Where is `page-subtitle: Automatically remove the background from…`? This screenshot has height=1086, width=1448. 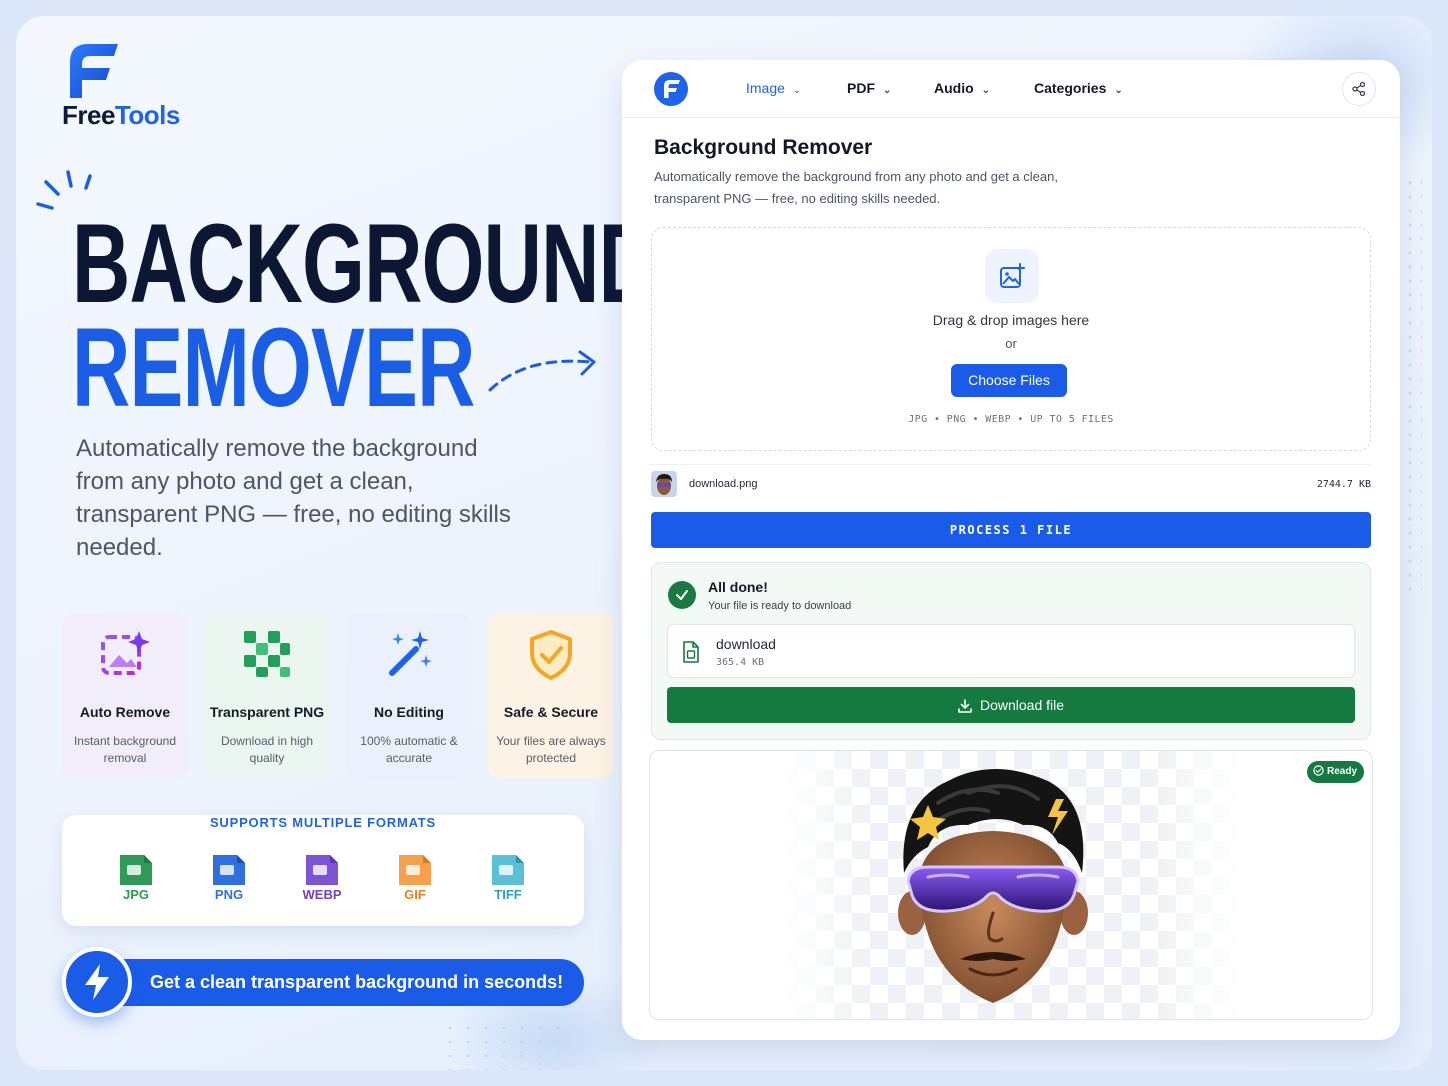
page-subtitle: Automatically remove the background from… is located at coordinates (856, 187).